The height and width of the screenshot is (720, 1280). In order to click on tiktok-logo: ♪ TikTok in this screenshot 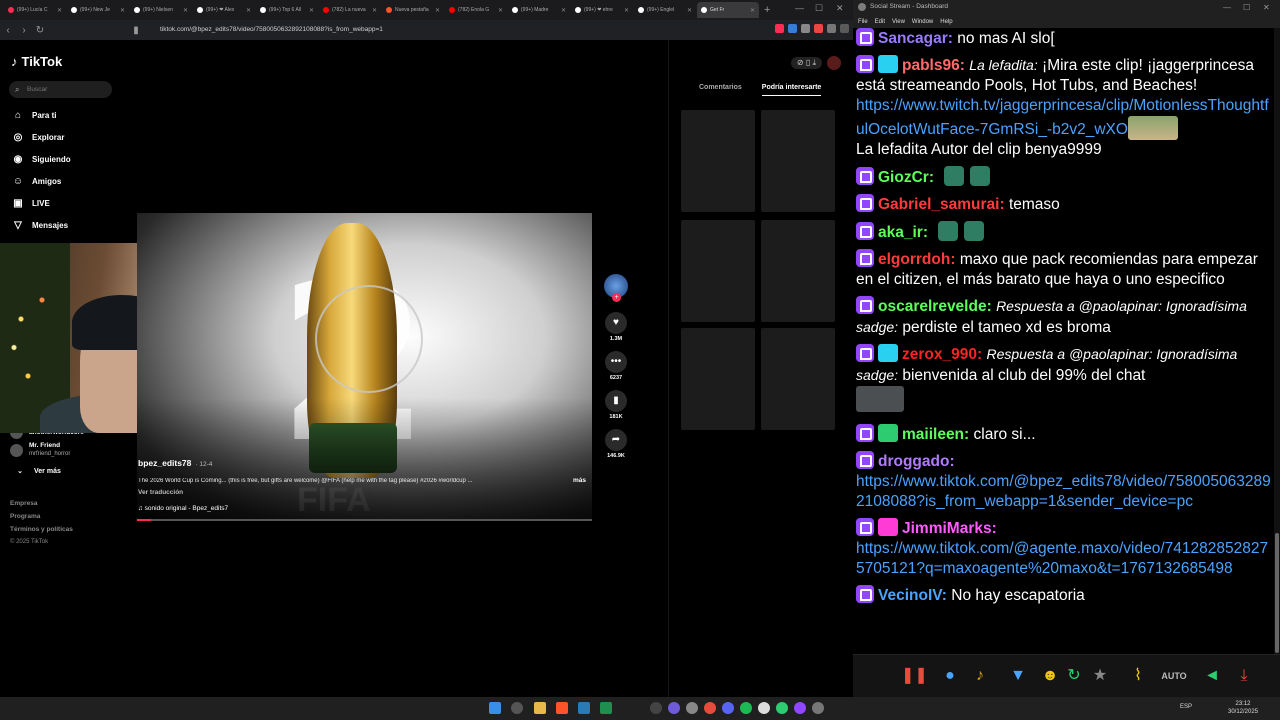, I will do `click(36, 61)`.